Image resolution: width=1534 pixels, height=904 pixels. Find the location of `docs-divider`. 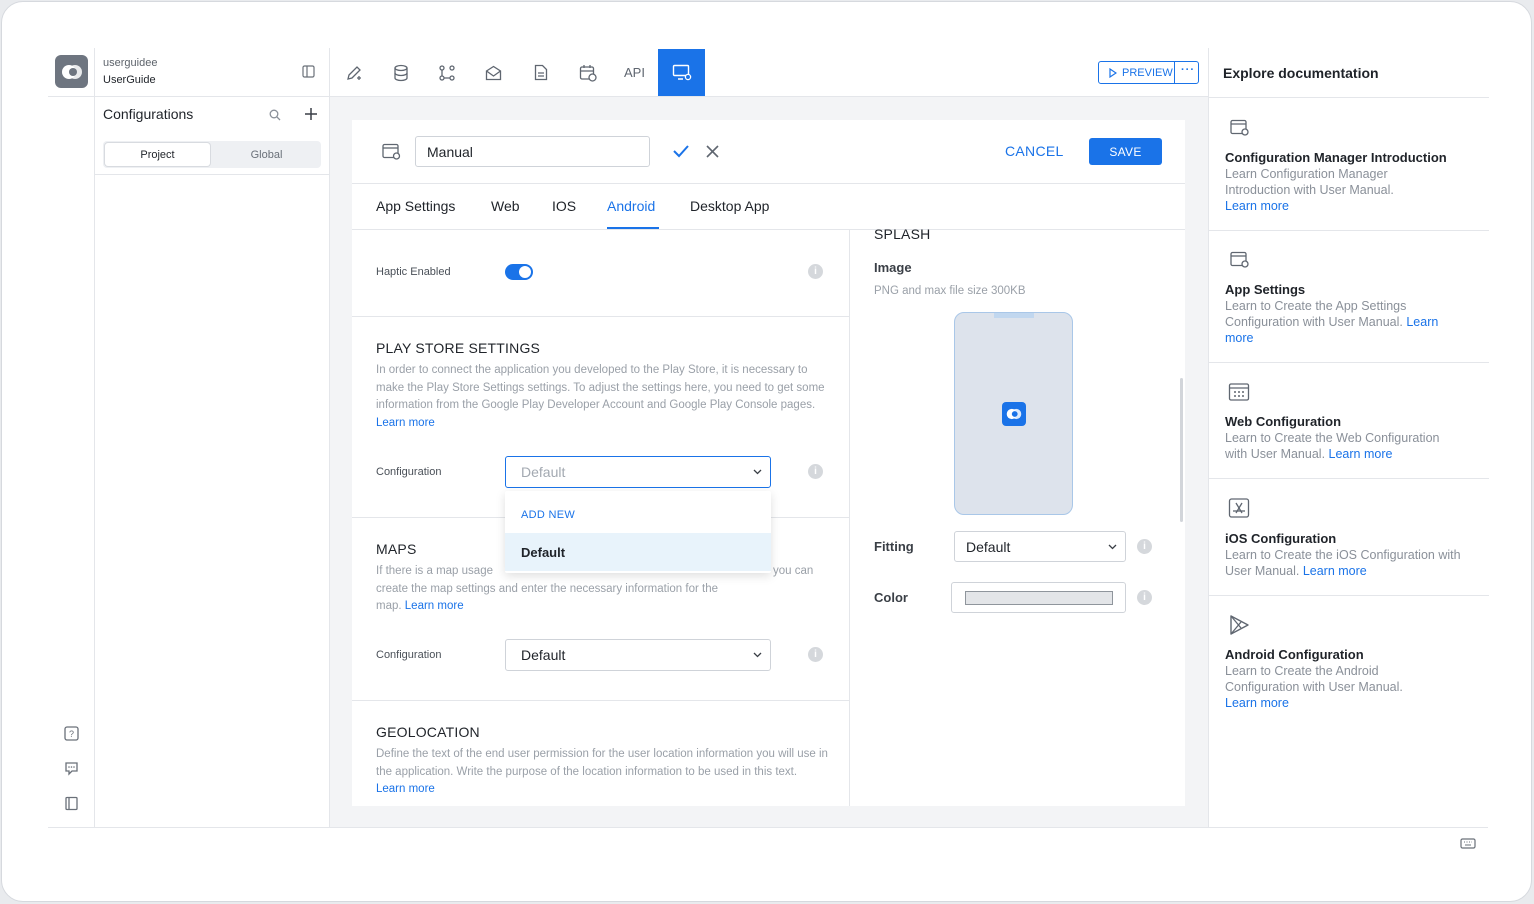

docs-divider is located at coordinates (1208, 438).